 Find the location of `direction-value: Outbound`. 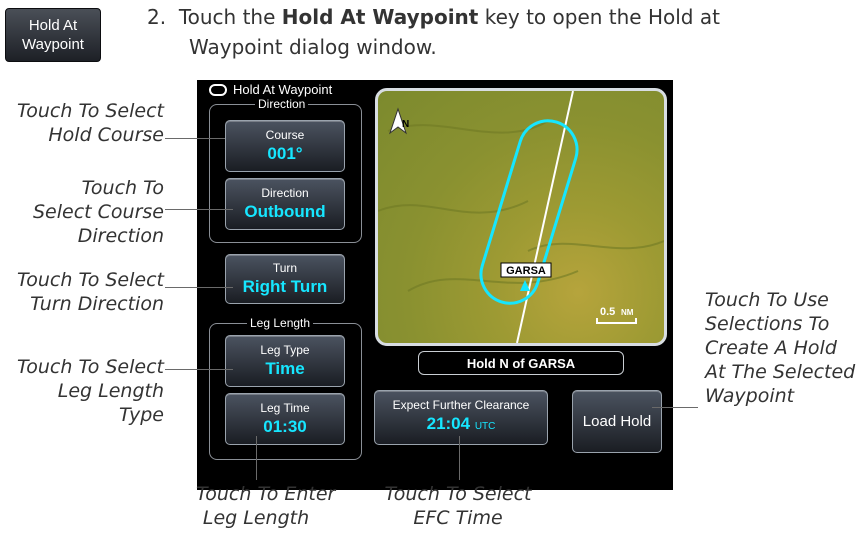

direction-value: Outbound is located at coordinates (285, 211).